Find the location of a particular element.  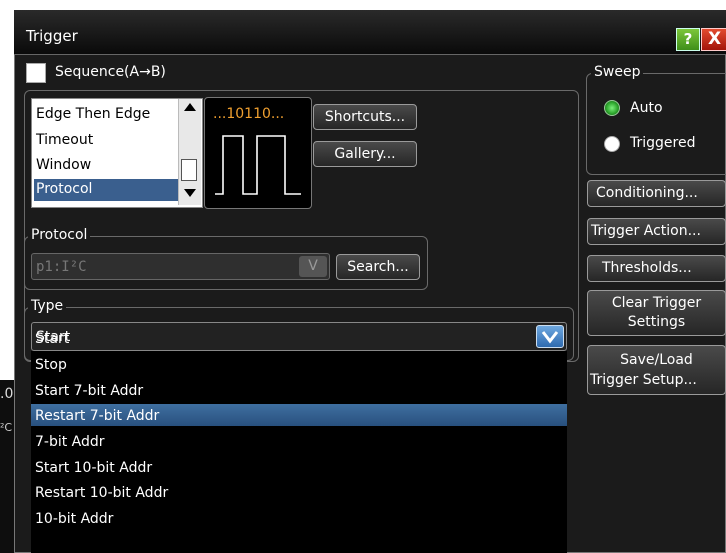

sweep-group is located at coordinates (656, 124).